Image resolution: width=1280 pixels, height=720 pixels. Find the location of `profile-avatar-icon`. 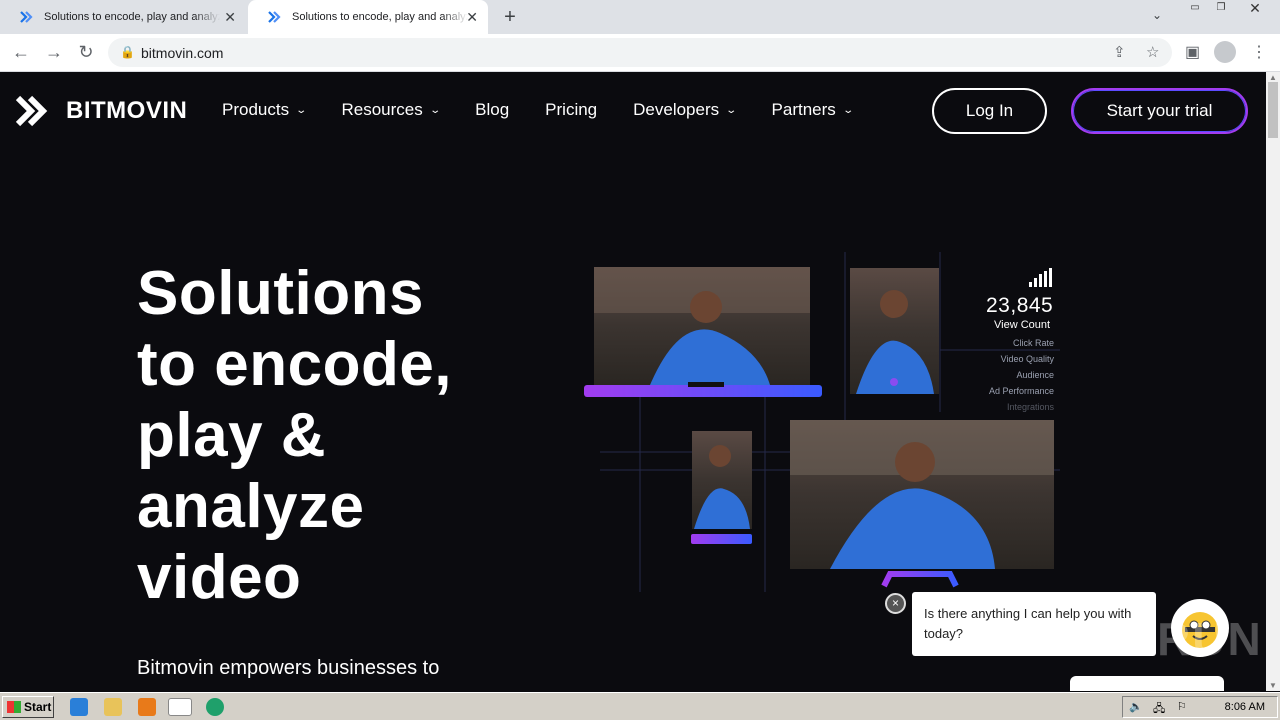

profile-avatar-icon is located at coordinates (1225, 52).